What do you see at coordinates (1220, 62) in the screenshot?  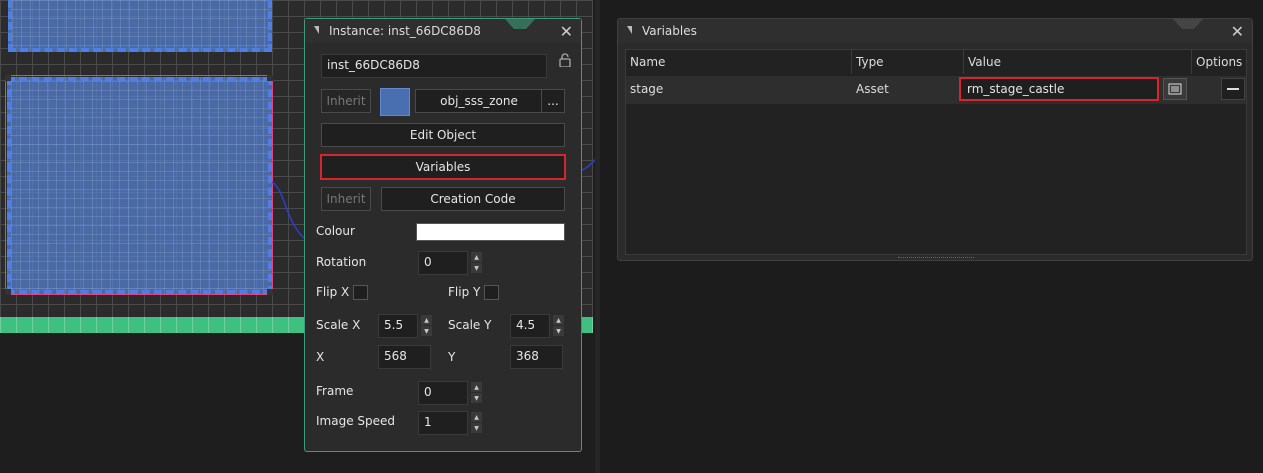 I see `column-header-options: Options` at bounding box center [1220, 62].